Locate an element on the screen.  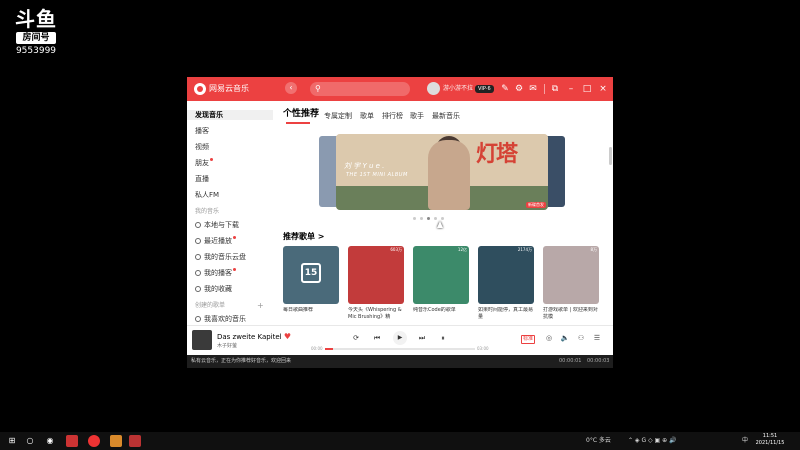
playlist-card-daily: 15 is located at coordinates (311, 275).